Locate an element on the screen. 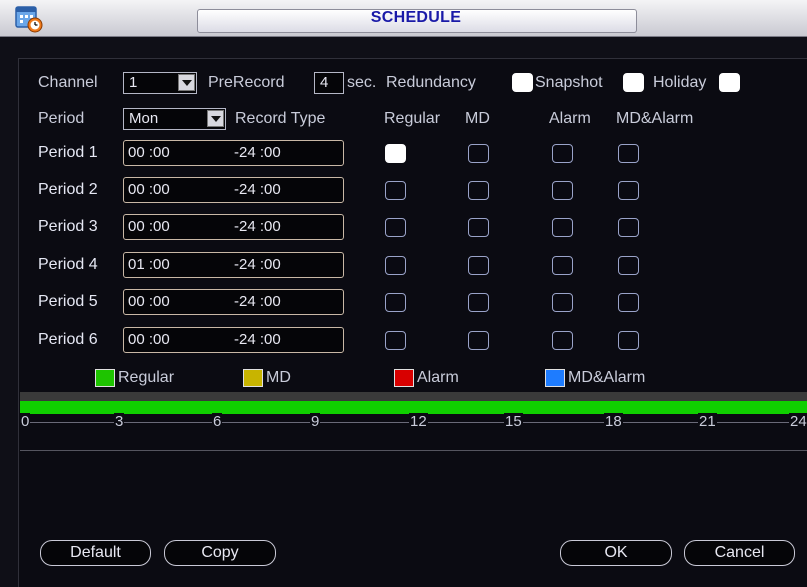 Image resolution: width=807 pixels, height=587 pixels. column-md-alarm: MD&Alarm is located at coordinates (655, 118).